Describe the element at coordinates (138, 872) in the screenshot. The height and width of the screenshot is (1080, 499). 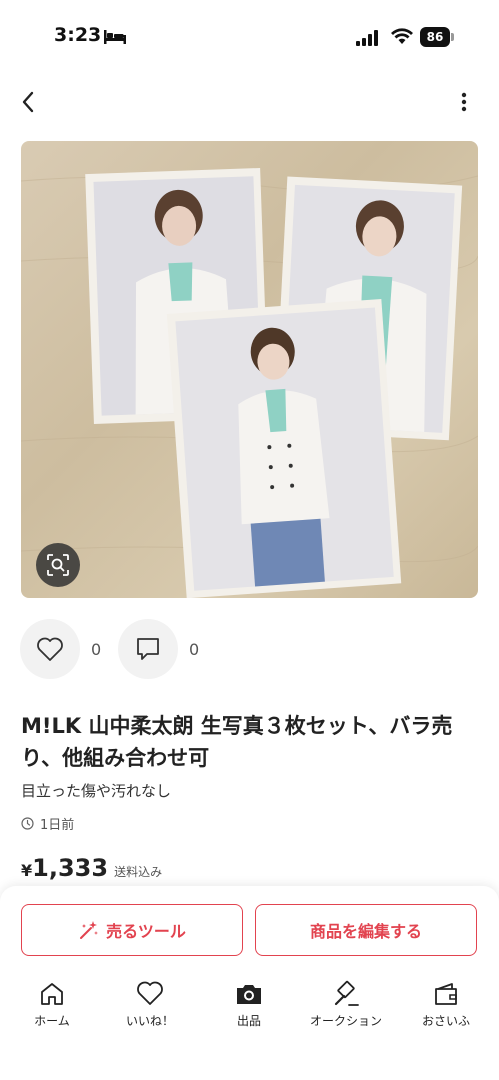
I see `shipping-label: 送料込み` at that location.